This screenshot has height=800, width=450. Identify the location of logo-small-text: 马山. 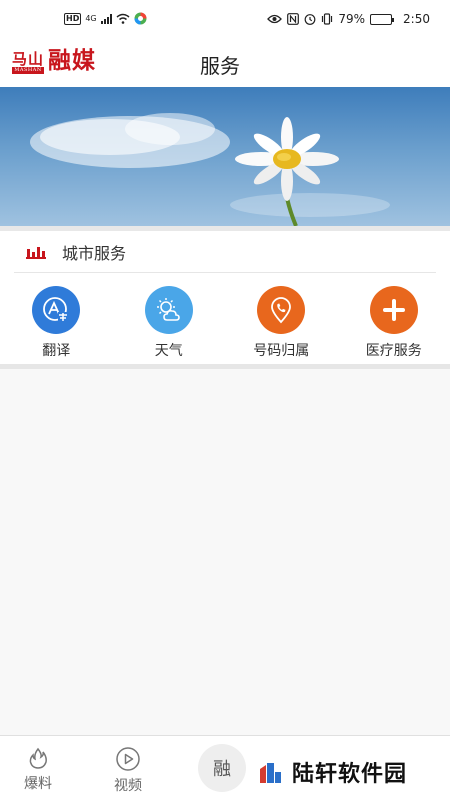
(28, 59).